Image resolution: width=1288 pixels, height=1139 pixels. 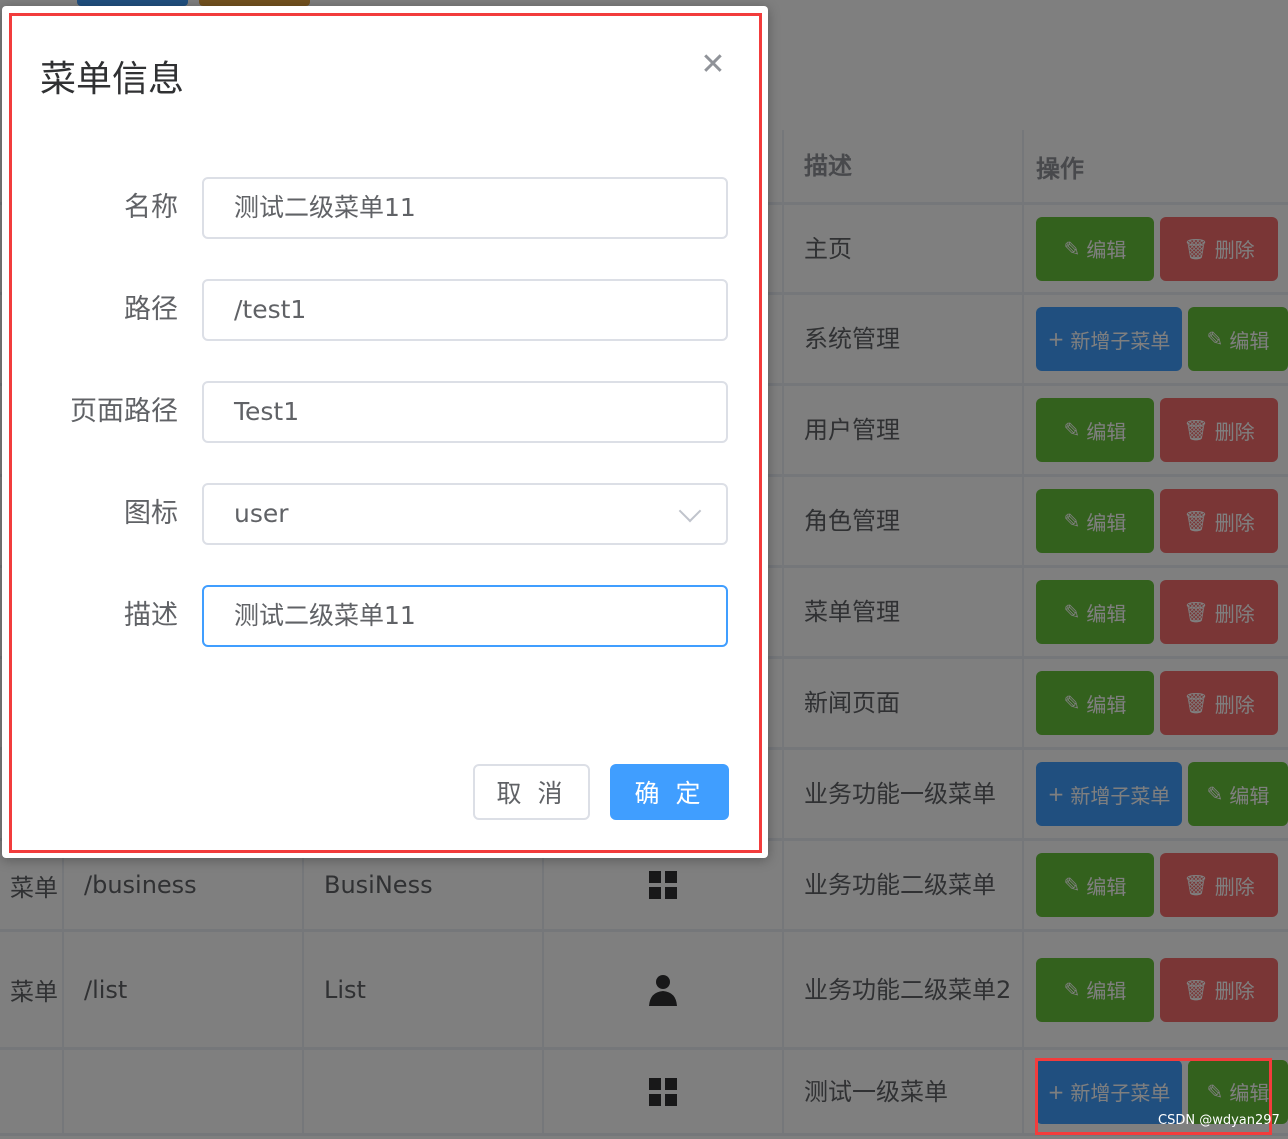 I want to click on close-icon: ✕, so click(x=713, y=65).